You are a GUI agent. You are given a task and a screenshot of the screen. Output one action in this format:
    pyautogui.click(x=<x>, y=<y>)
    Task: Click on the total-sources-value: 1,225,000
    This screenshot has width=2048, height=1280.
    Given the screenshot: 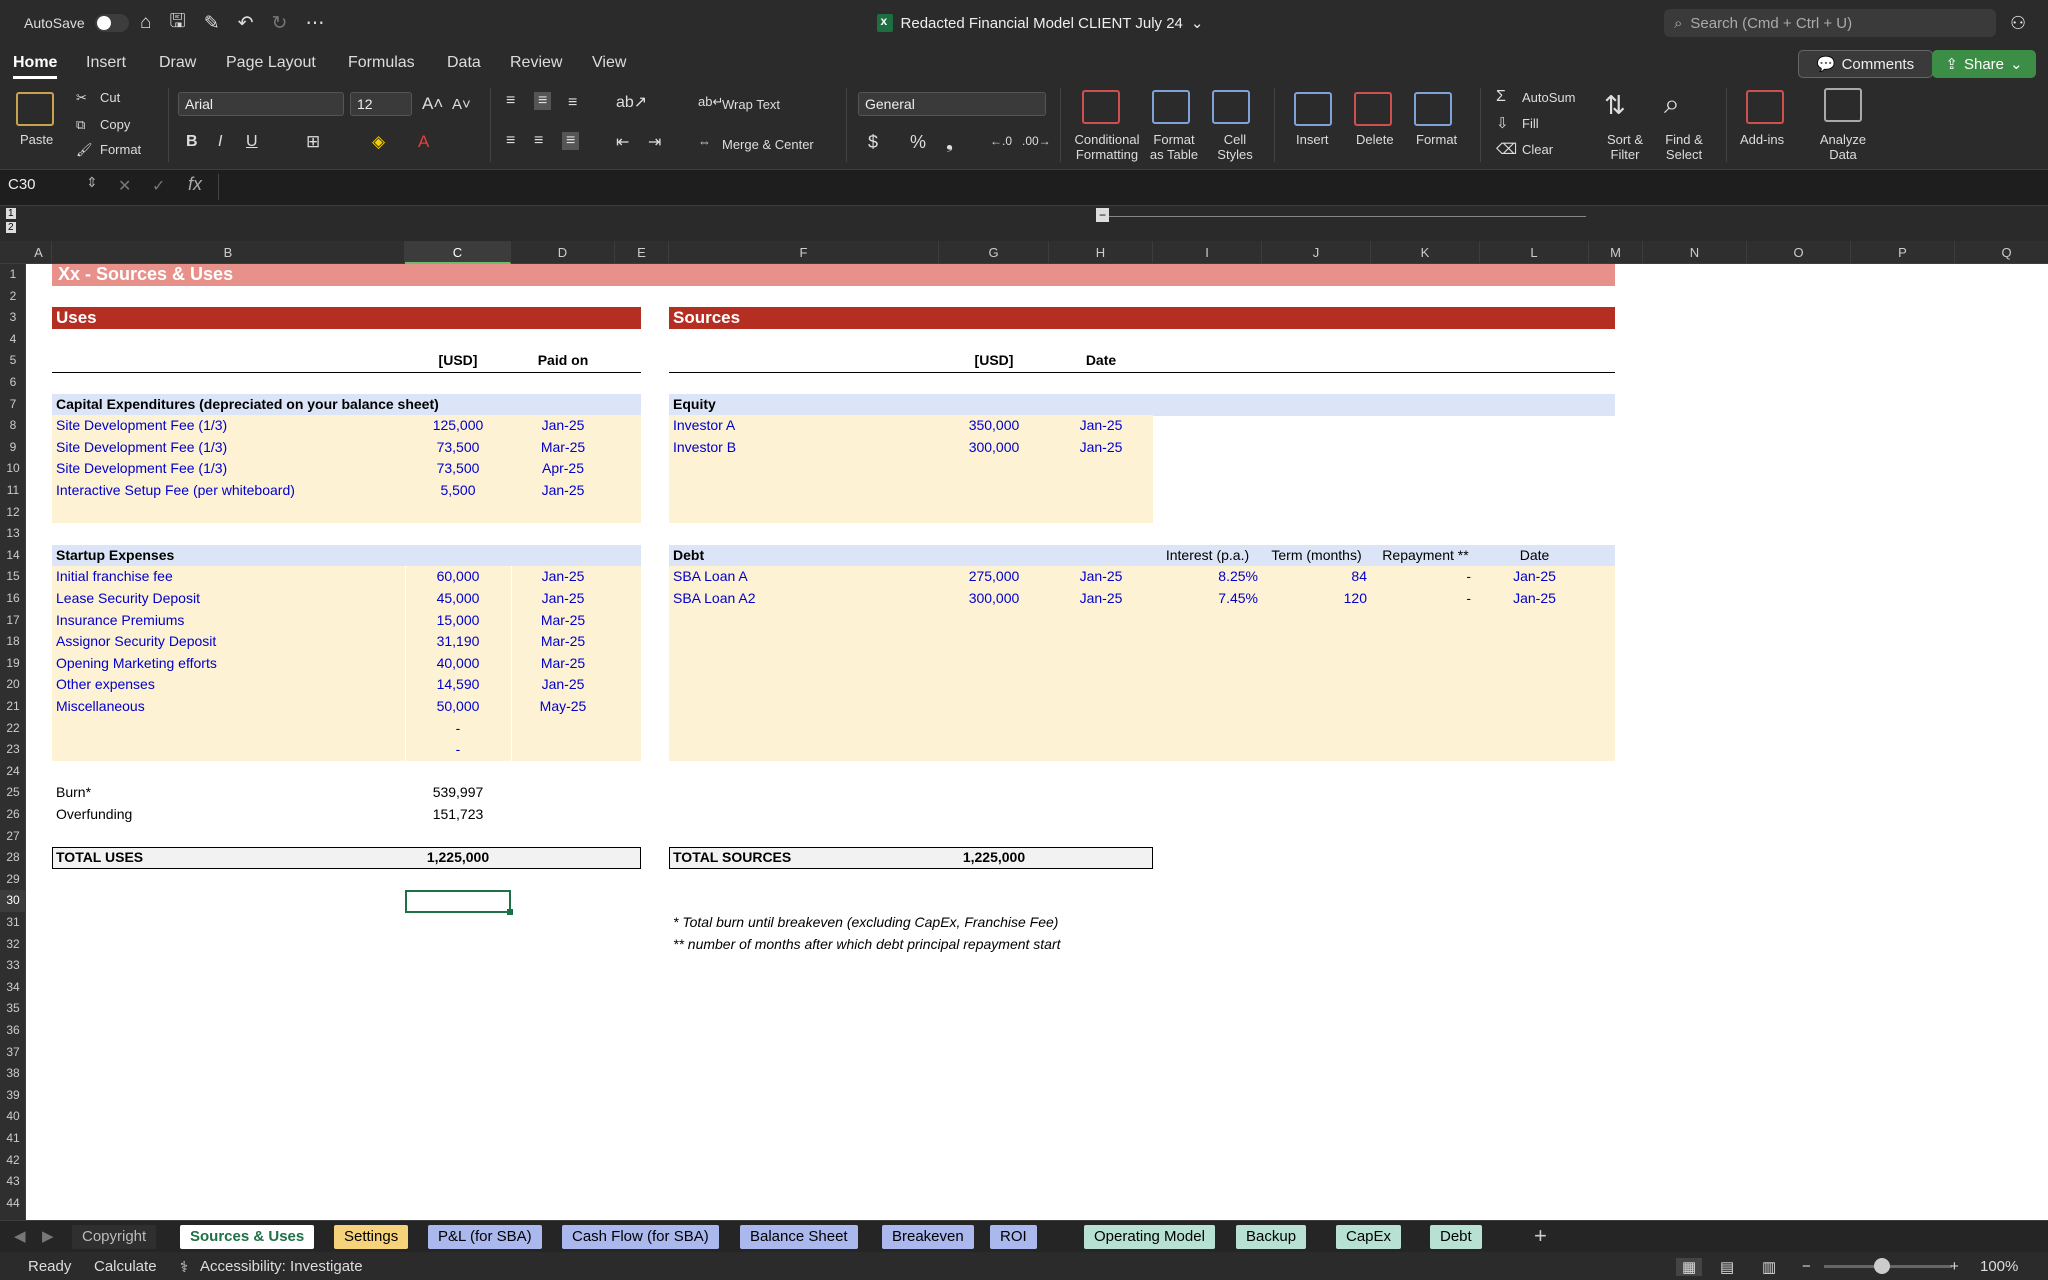 What is the action you would take?
    pyautogui.click(x=994, y=858)
    